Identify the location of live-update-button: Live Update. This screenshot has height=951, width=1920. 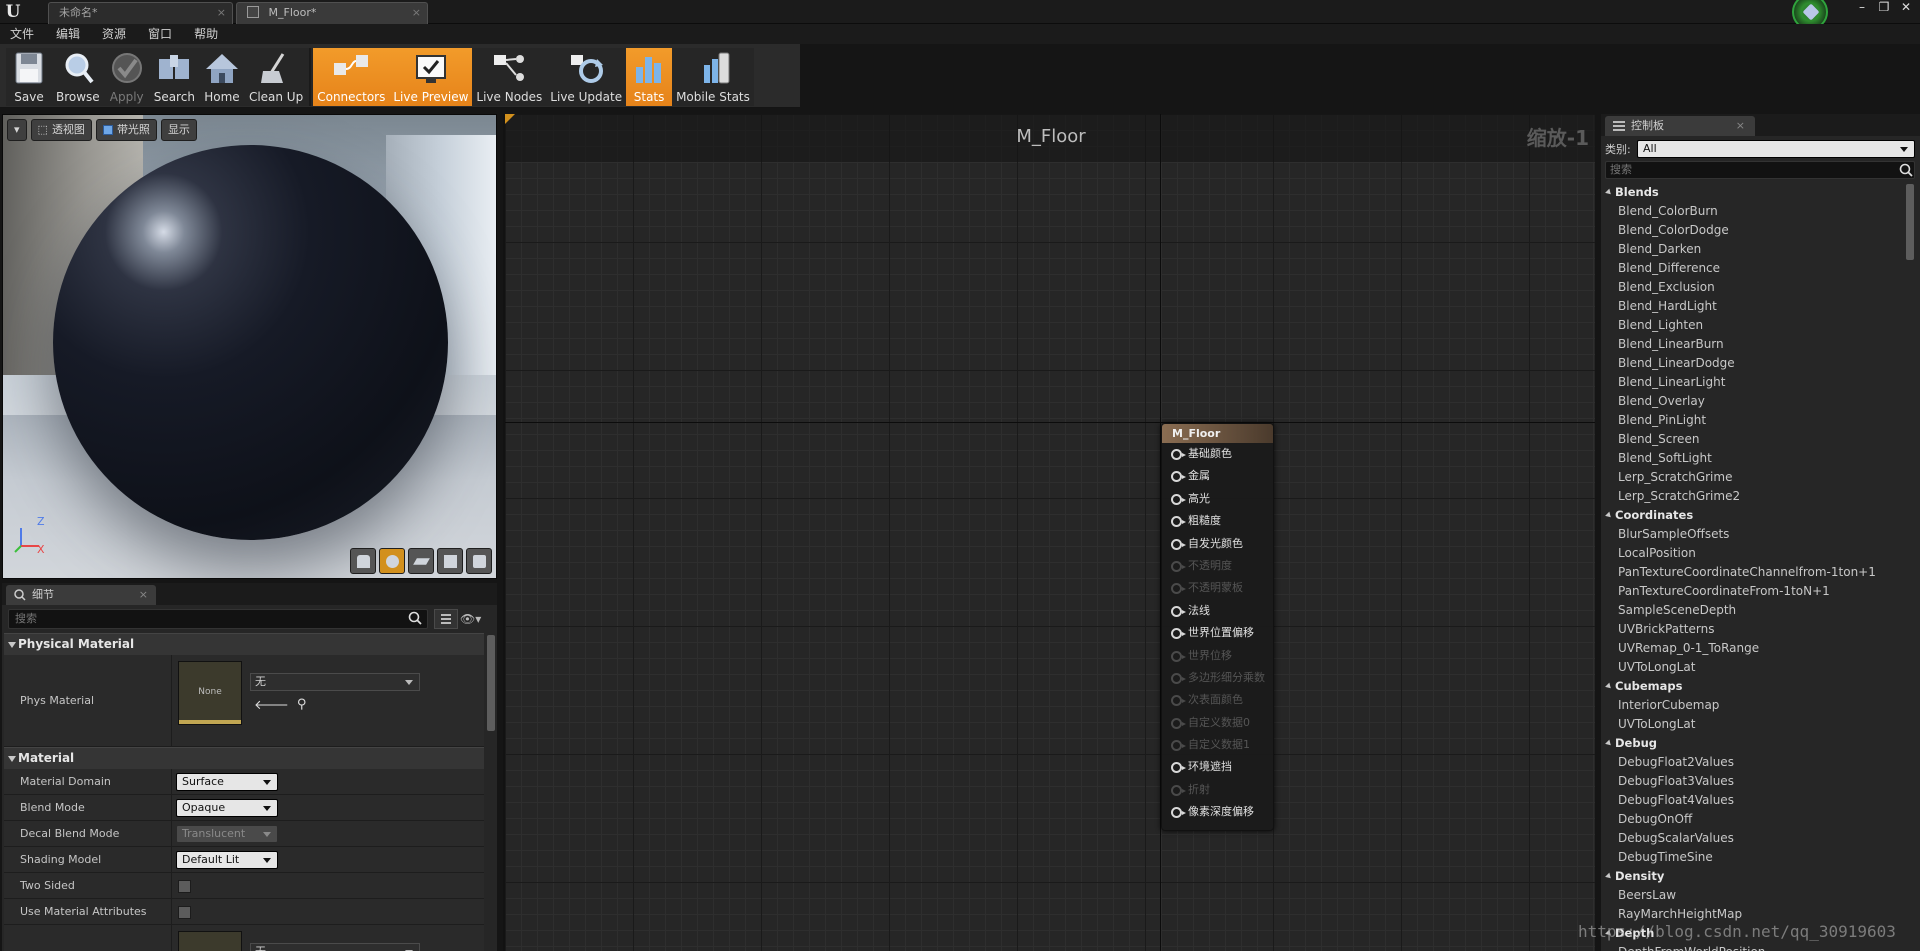
(586, 77).